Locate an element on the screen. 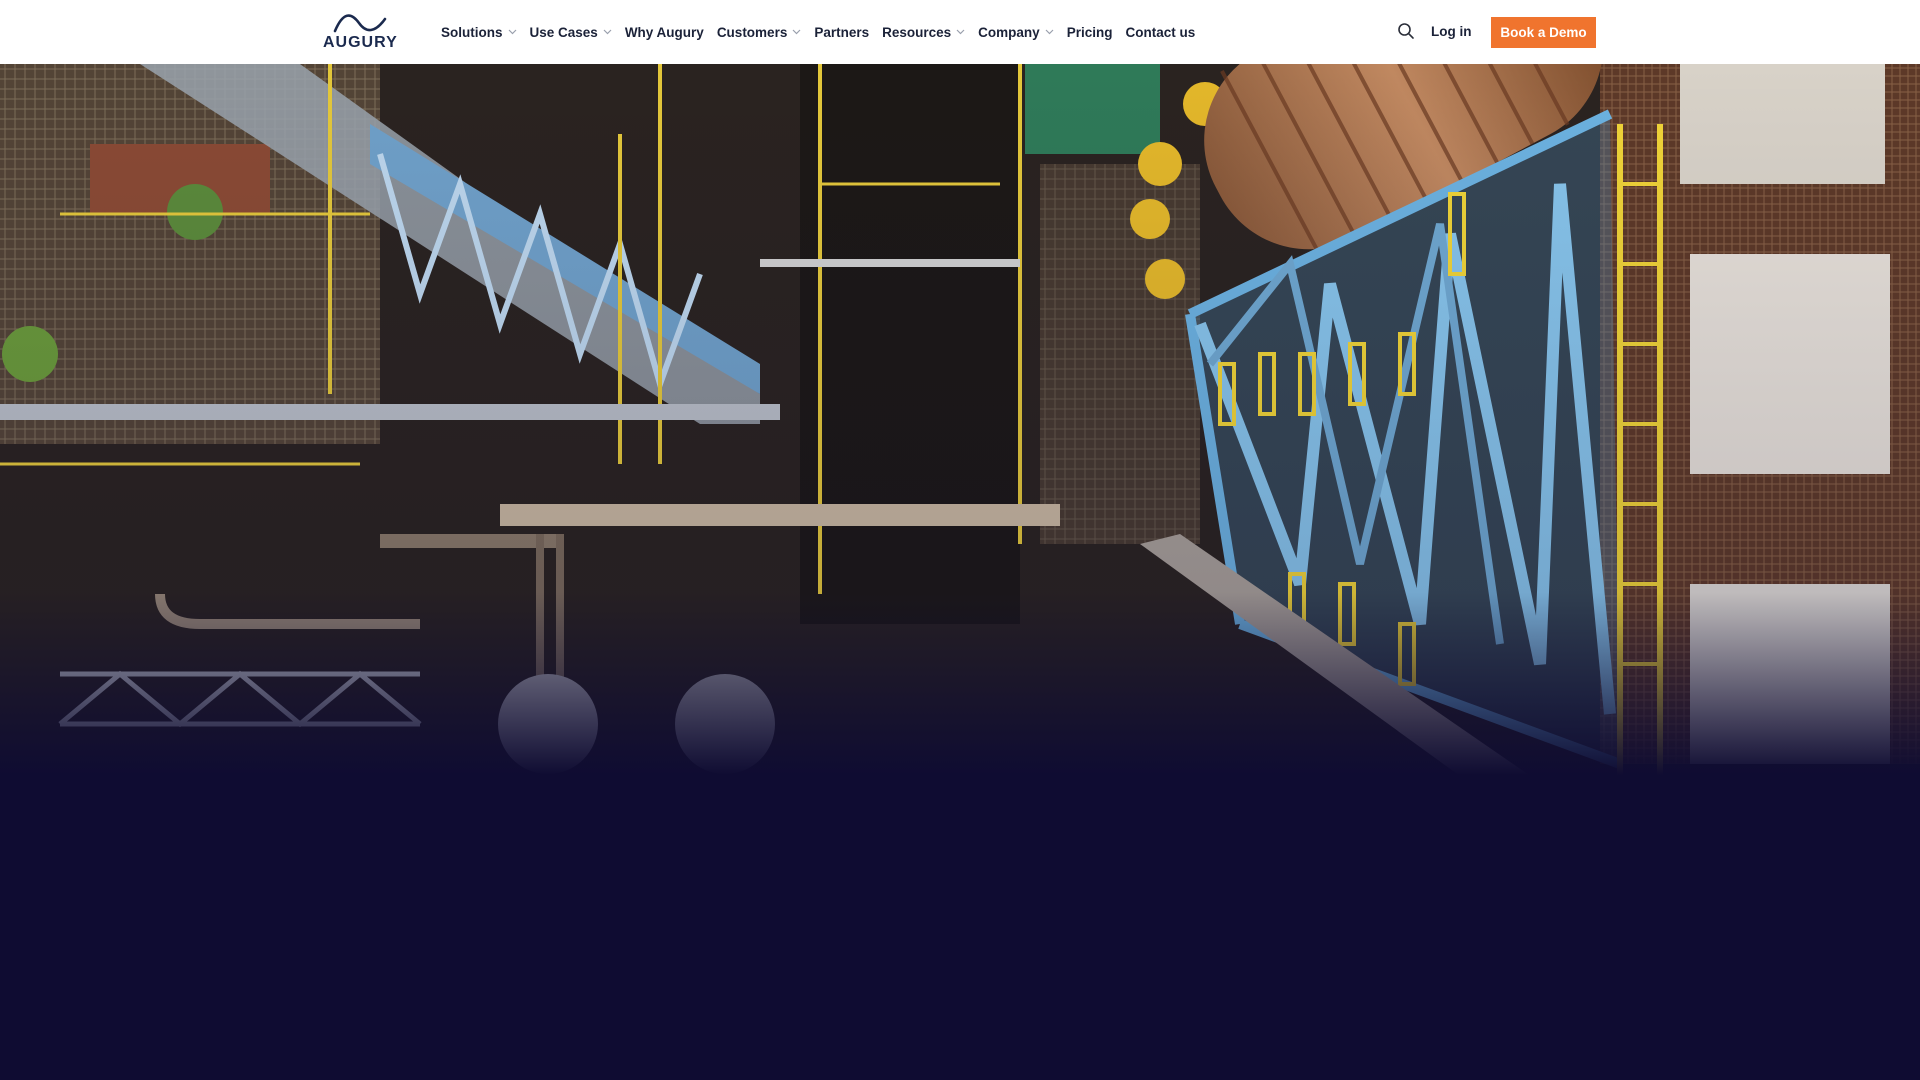 Image resolution: width=1920 pixels, height=1080 pixels. nav-label: Contact us is located at coordinates (1160, 32).